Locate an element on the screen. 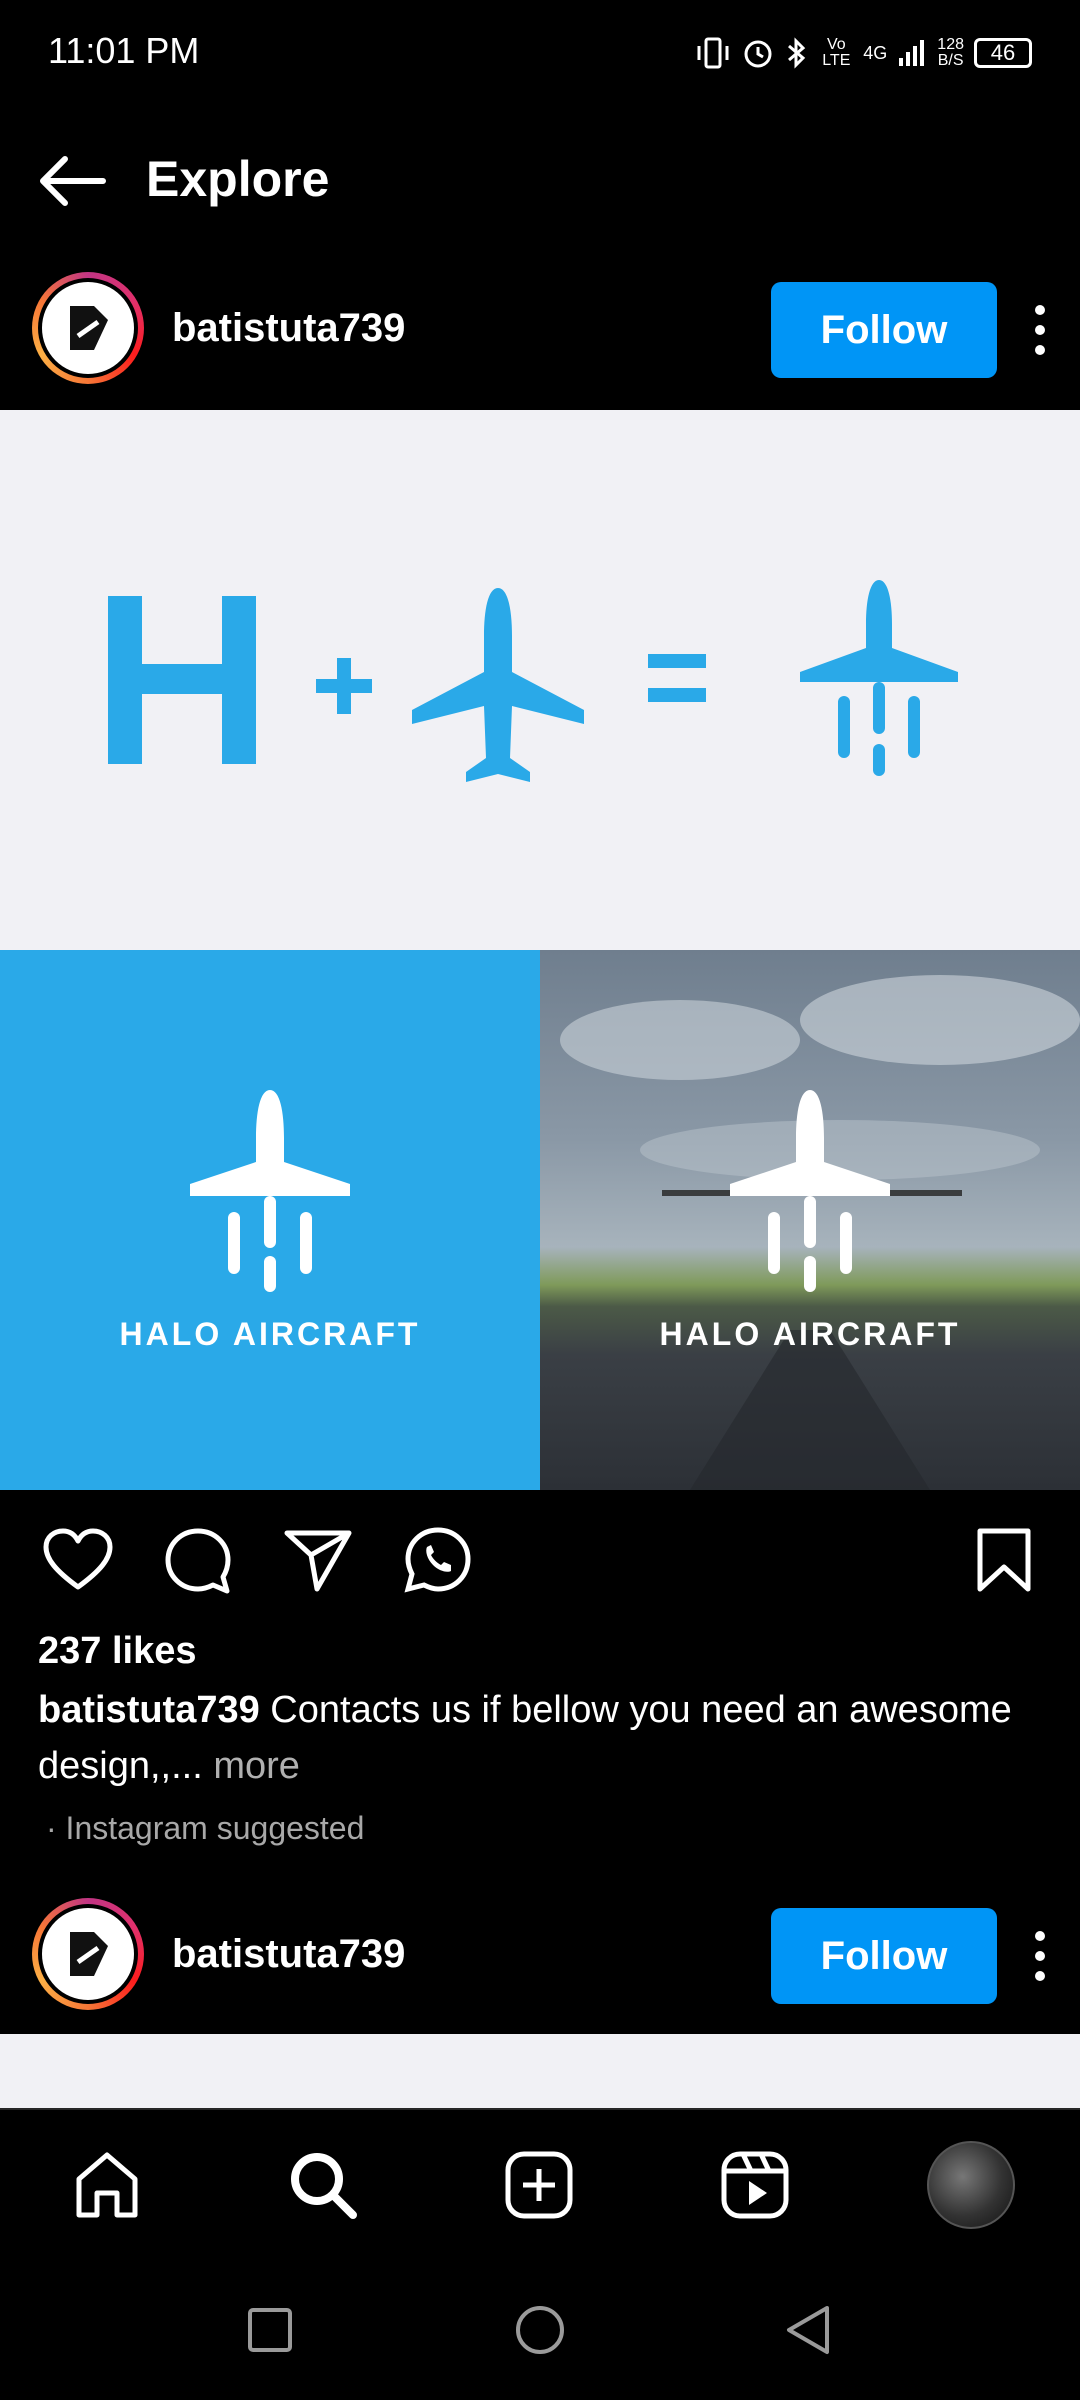 The image size is (1080, 2400). back-system-button is located at coordinates (808, 2330).